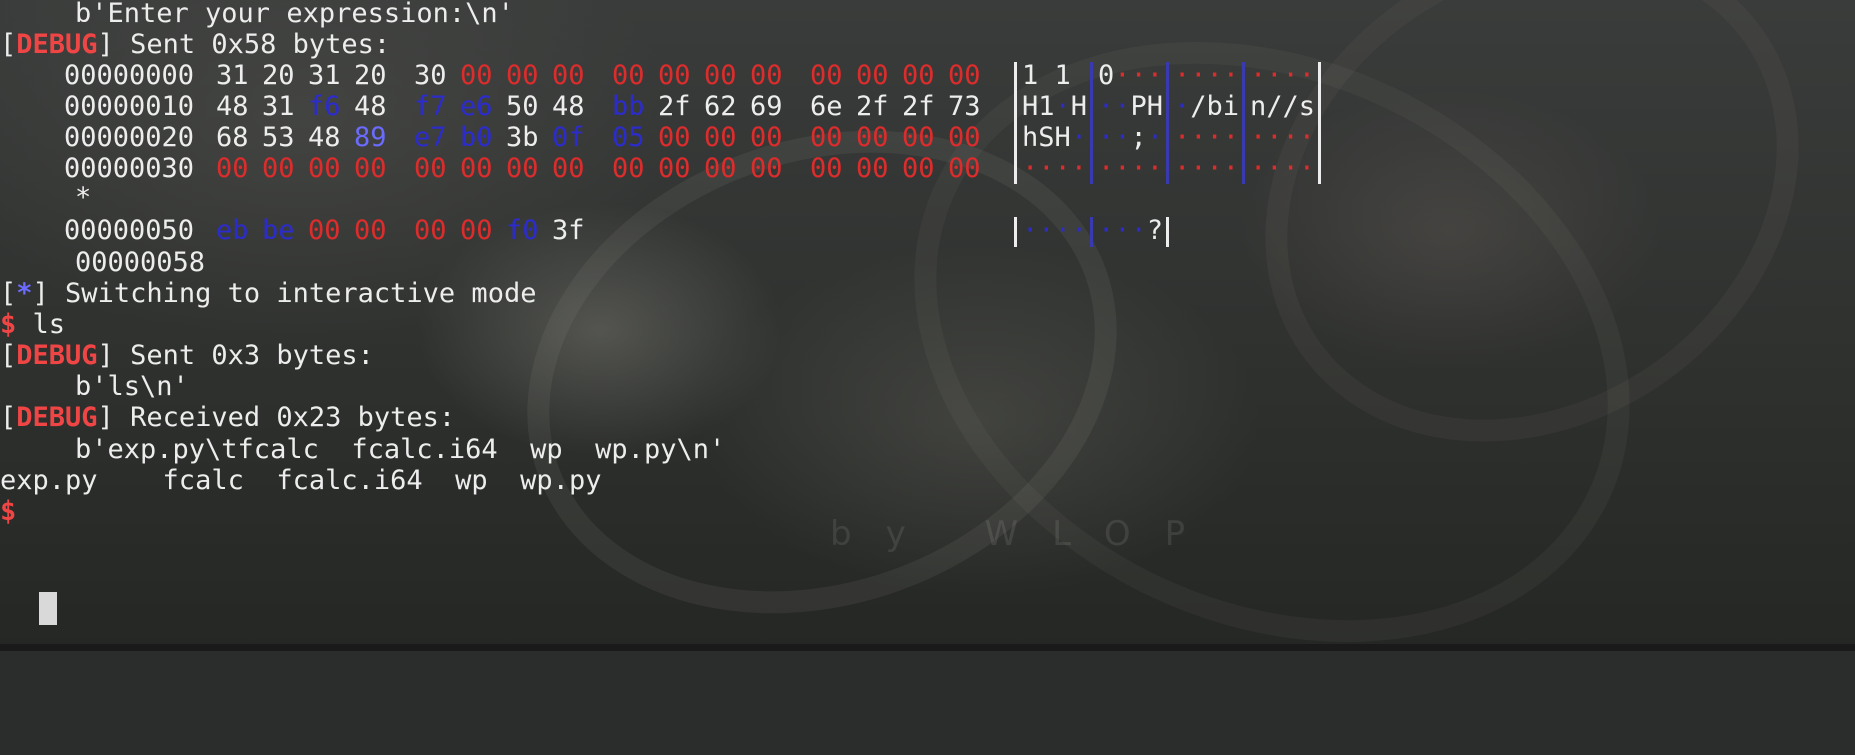  Describe the element at coordinates (927, 231) in the screenshot. I see `hexdump-row: 00000050 eb be 00 00 00 00 f0 3f ···· ···?` at that location.